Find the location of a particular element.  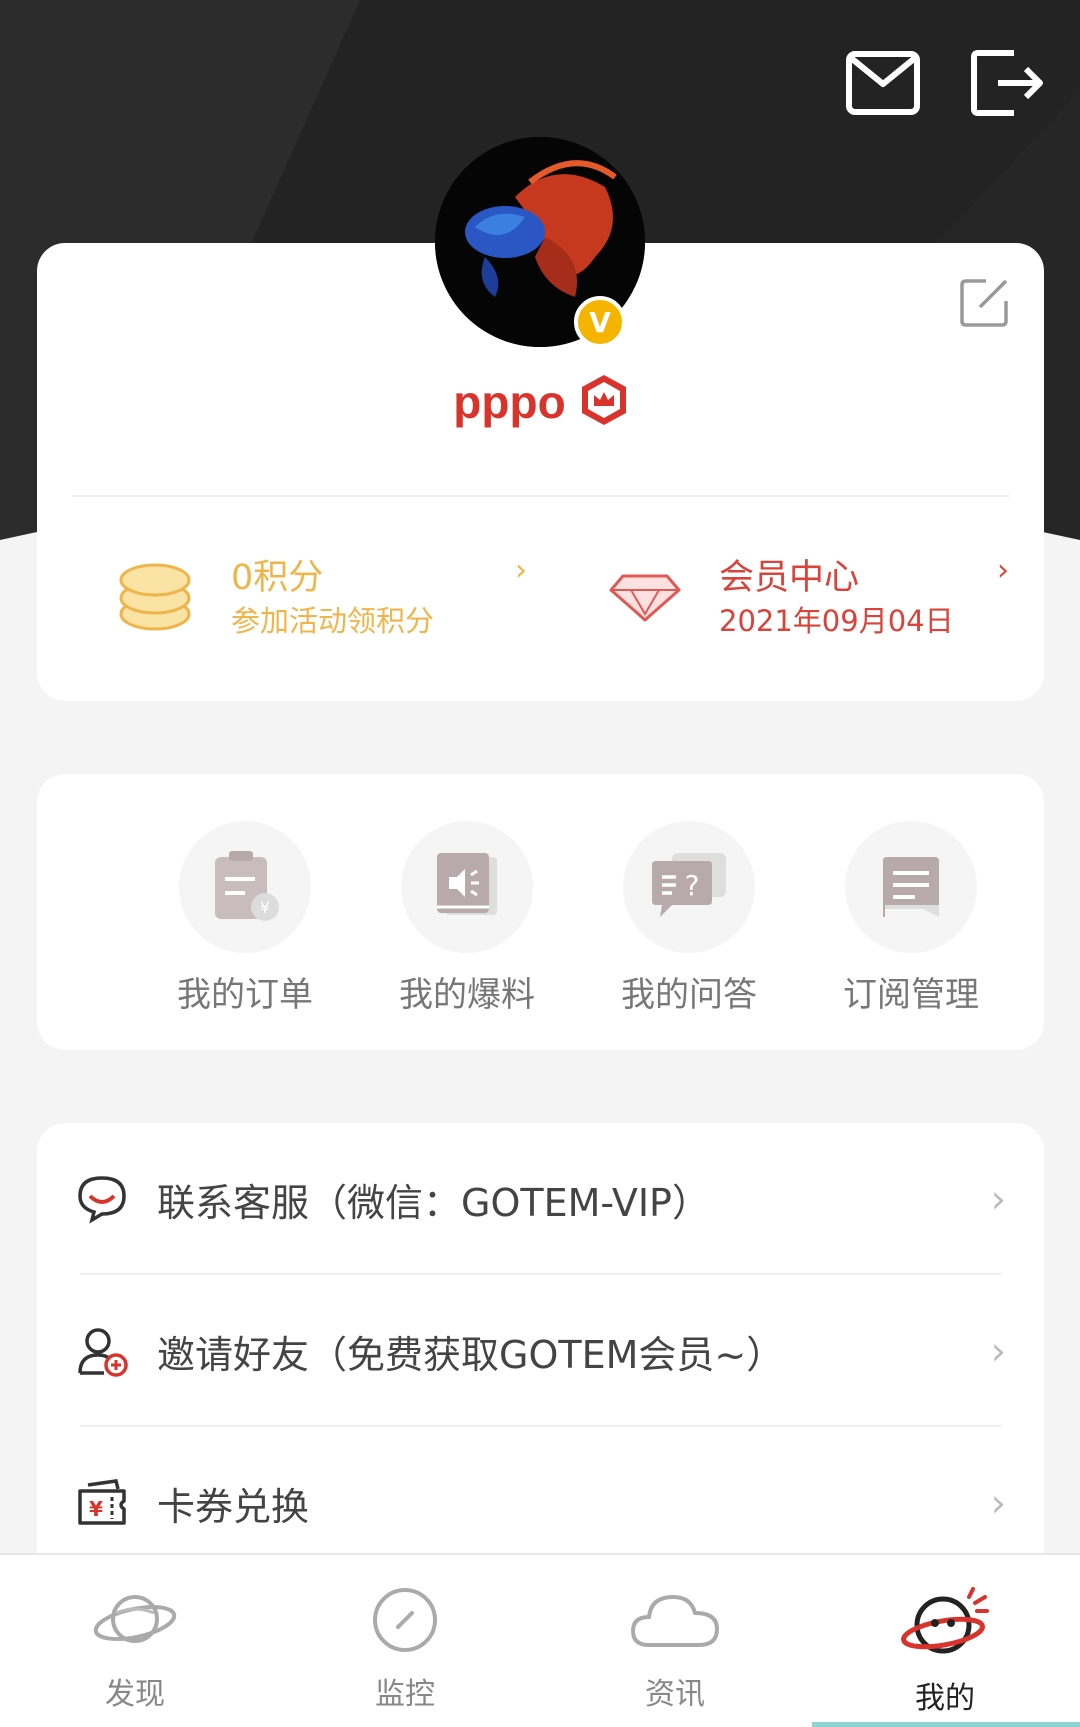

member-center-entry: 会员中心 2021年09月04日 › is located at coordinates (812, 598).